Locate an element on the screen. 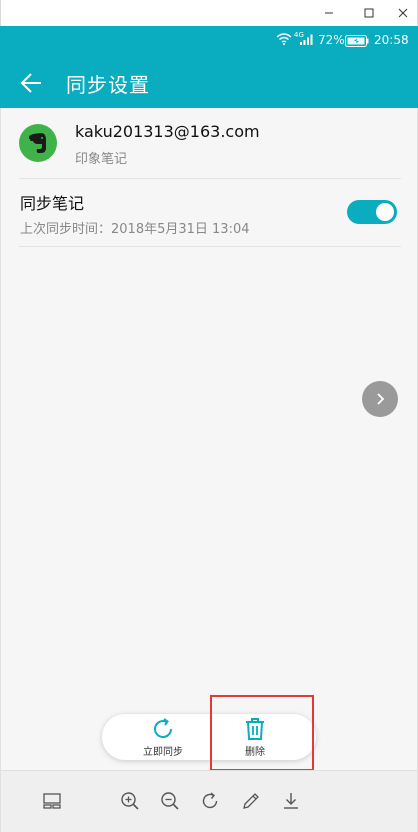 The image size is (418, 832). rotate-button is located at coordinates (210, 801).